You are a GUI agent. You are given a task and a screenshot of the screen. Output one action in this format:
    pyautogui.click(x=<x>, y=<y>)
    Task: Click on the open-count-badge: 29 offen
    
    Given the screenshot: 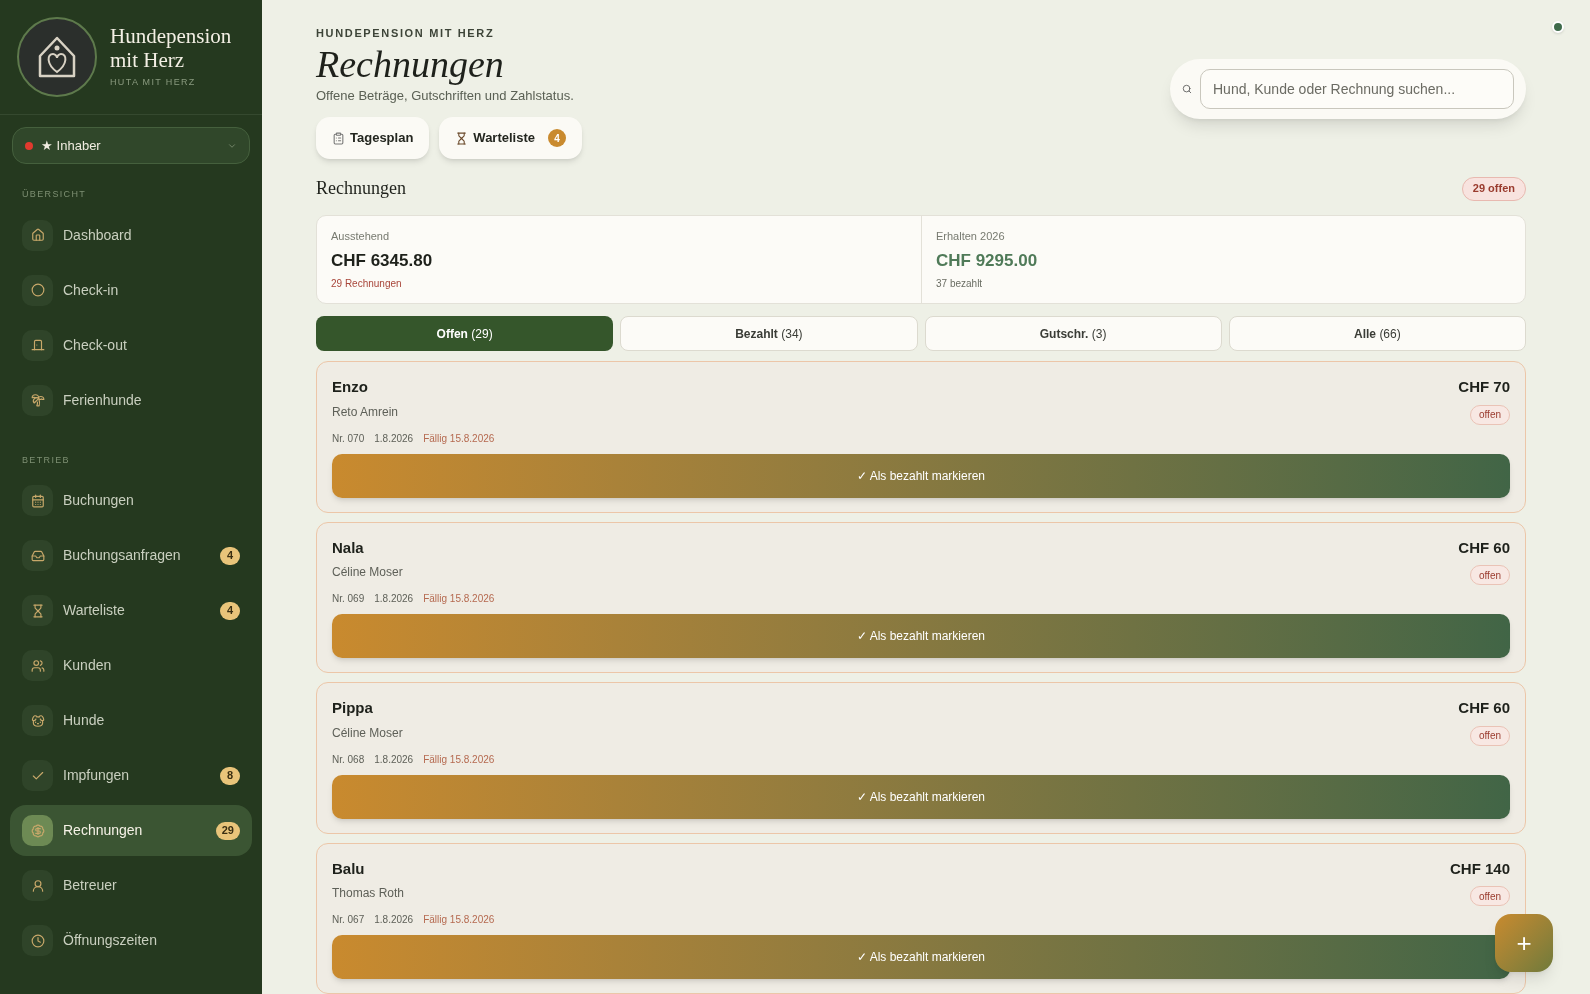 What is the action you would take?
    pyautogui.click(x=1493, y=188)
    